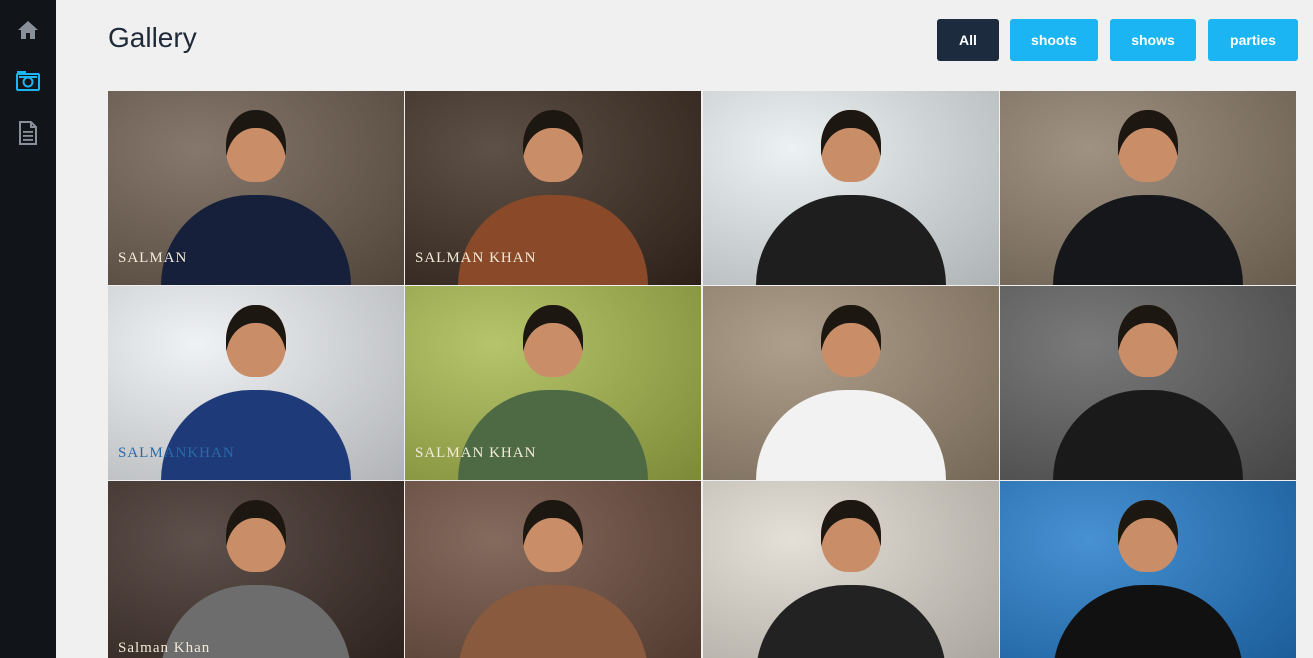 The height and width of the screenshot is (658, 1313). I want to click on sidebar-item-home, so click(28, 30).